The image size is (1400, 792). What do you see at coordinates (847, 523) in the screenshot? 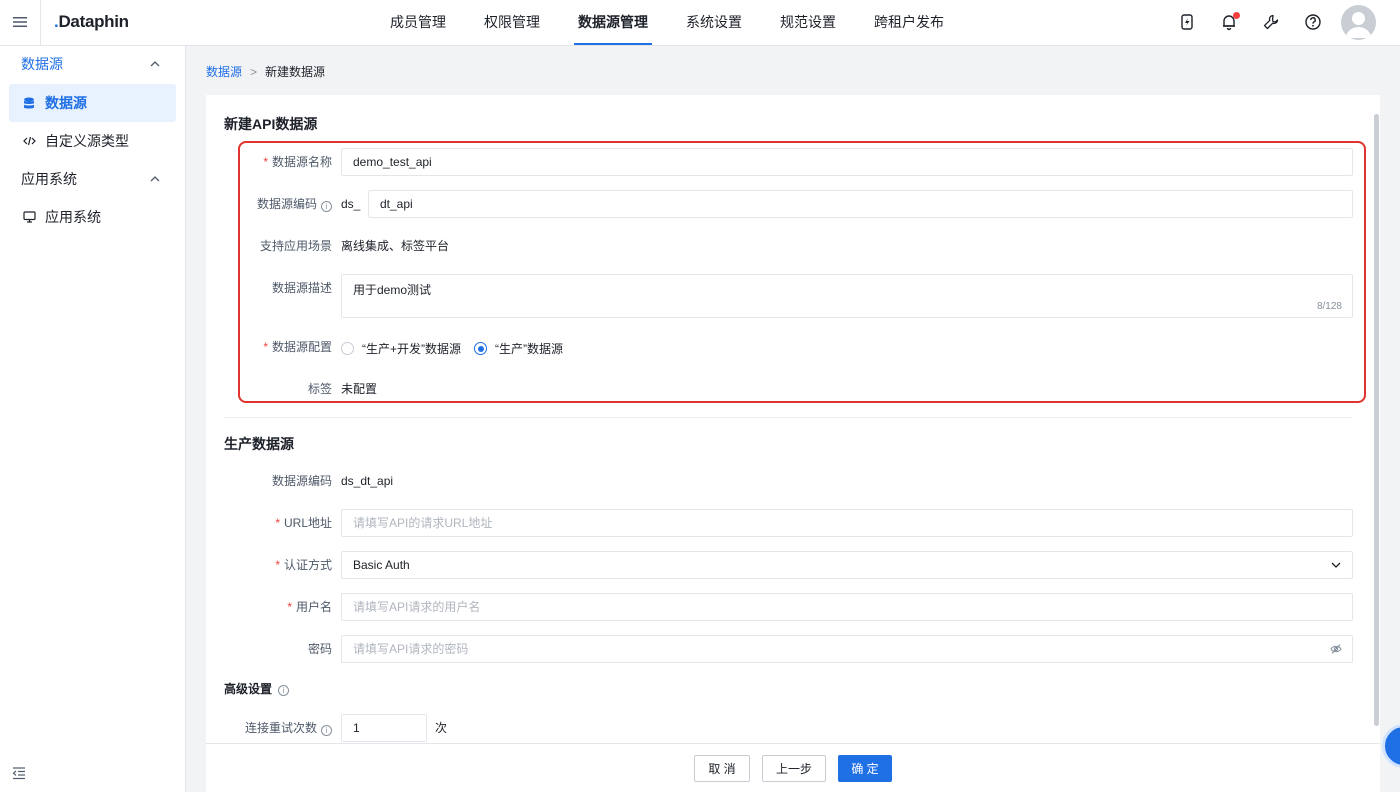
I see `url-input: 请填写API的请求URL地址` at bounding box center [847, 523].